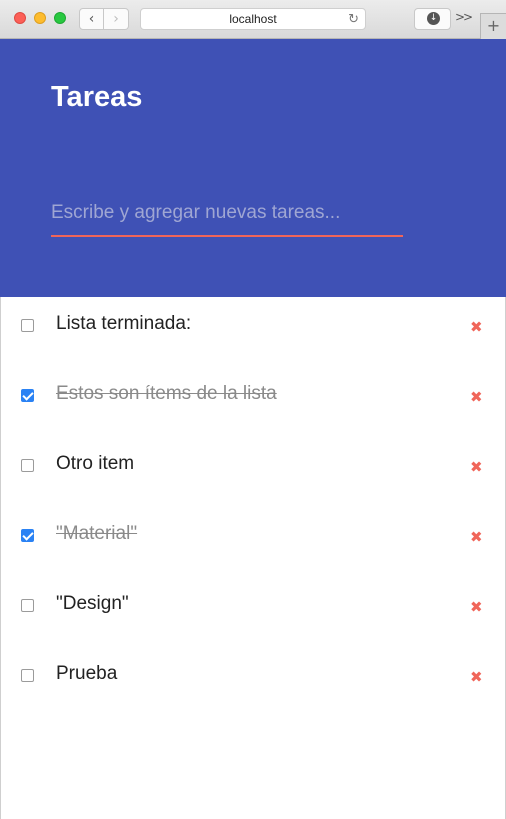 The height and width of the screenshot is (819, 506). What do you see at coordinates (253, 327) in the screenshot?
I see `task-item: Lista terminada: ✖` at bounding box center [253, 327].